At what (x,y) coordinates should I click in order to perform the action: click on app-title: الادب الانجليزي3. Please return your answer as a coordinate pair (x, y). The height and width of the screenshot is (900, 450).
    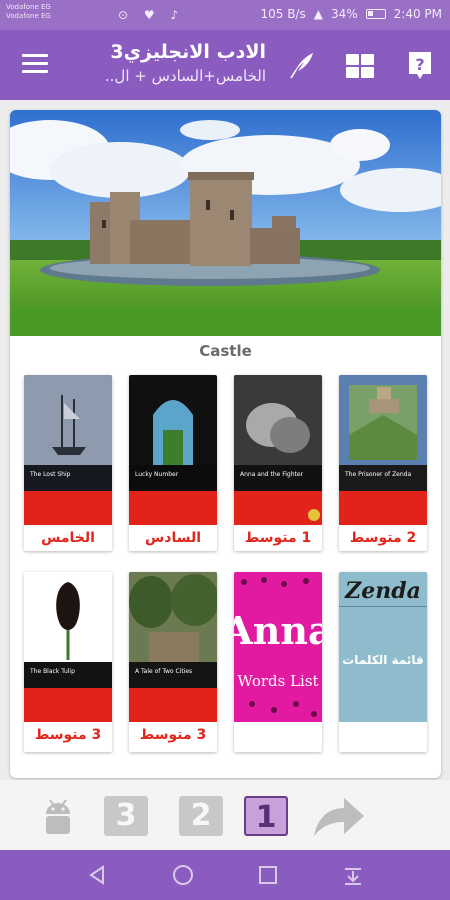
    Looking at the image, I should click on (188, 52).